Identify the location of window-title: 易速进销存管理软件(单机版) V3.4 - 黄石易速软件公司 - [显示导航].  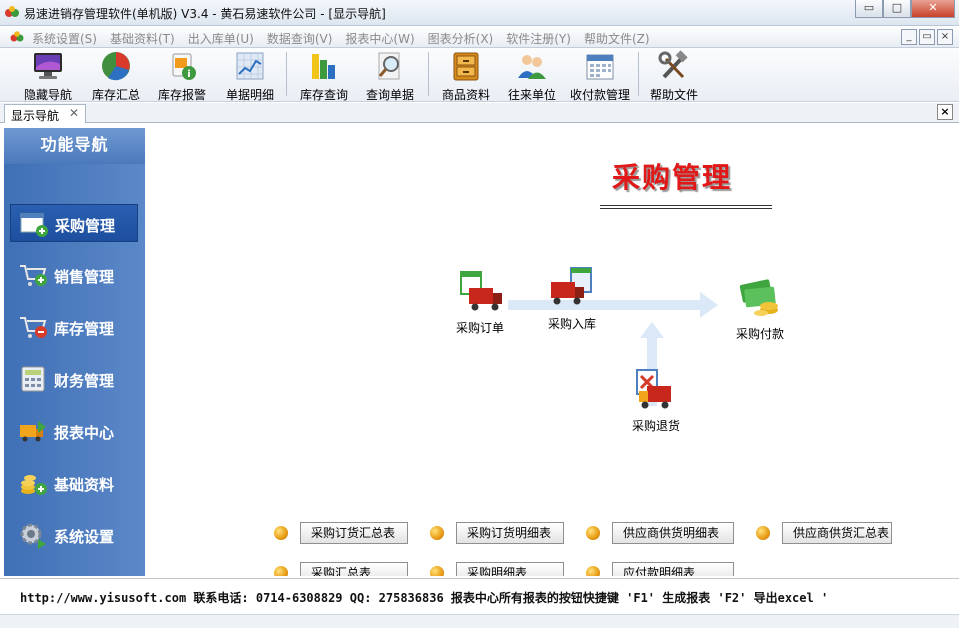
(205, 14).